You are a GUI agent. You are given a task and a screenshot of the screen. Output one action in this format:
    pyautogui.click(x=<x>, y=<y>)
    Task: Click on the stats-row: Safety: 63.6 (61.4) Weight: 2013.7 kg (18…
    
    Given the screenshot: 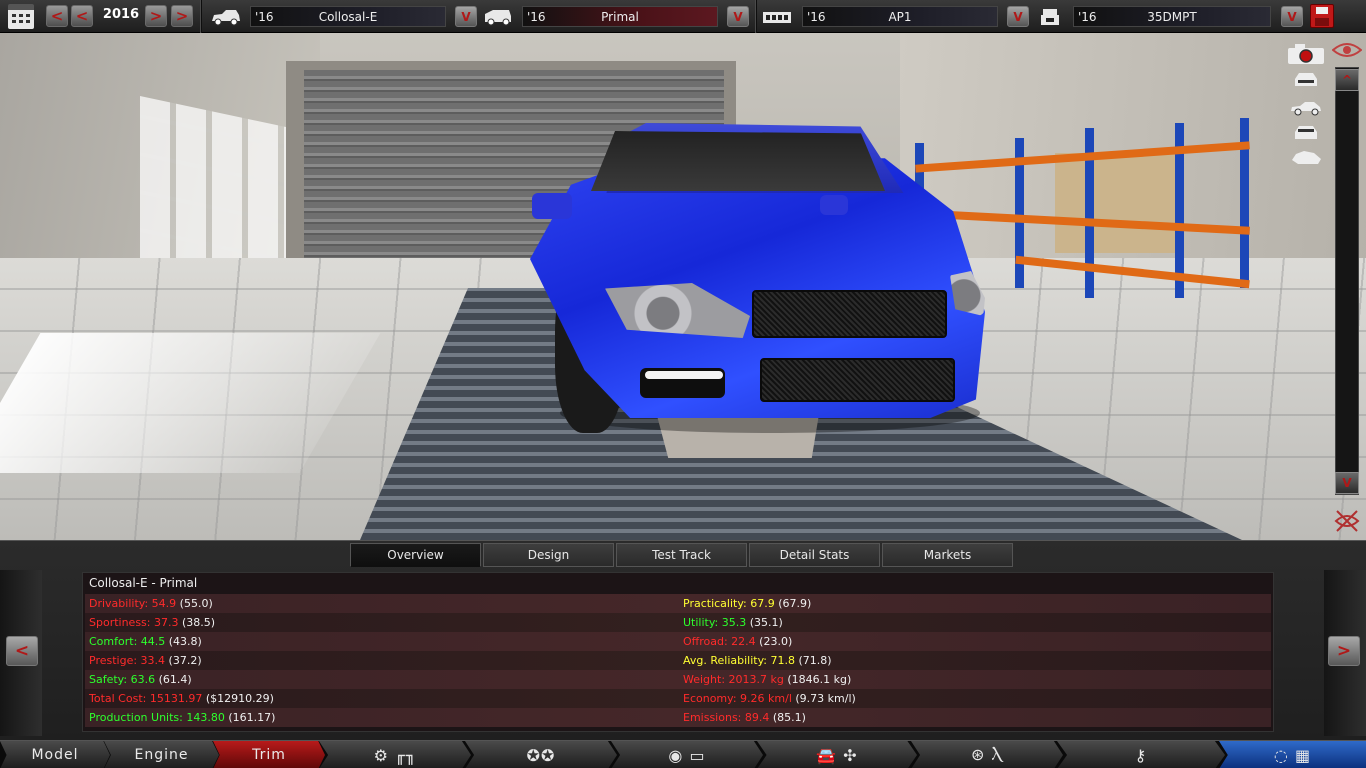 What is the action you would take?
    pyautogui.click(x=678, y=679)
    